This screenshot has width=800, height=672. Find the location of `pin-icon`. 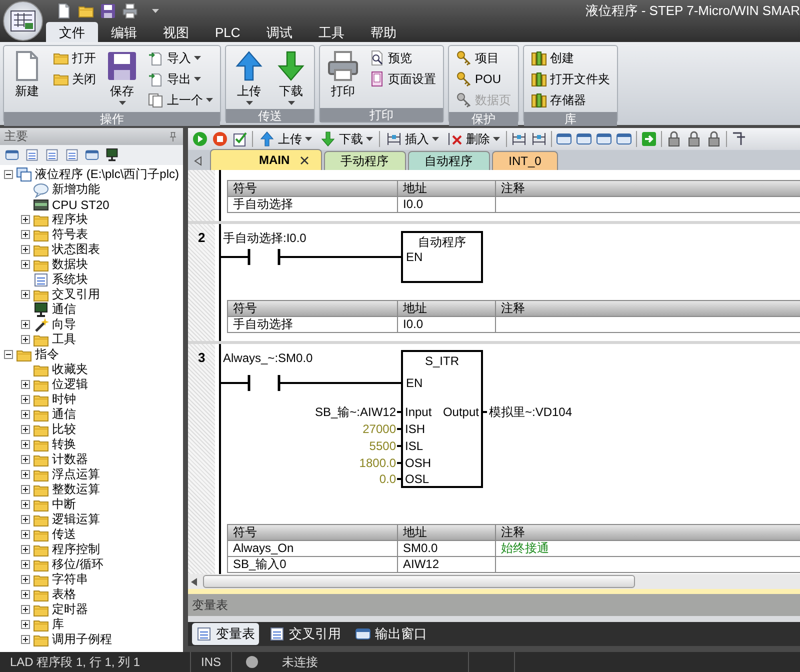

pin-icon is located at coordinates (173, 136).